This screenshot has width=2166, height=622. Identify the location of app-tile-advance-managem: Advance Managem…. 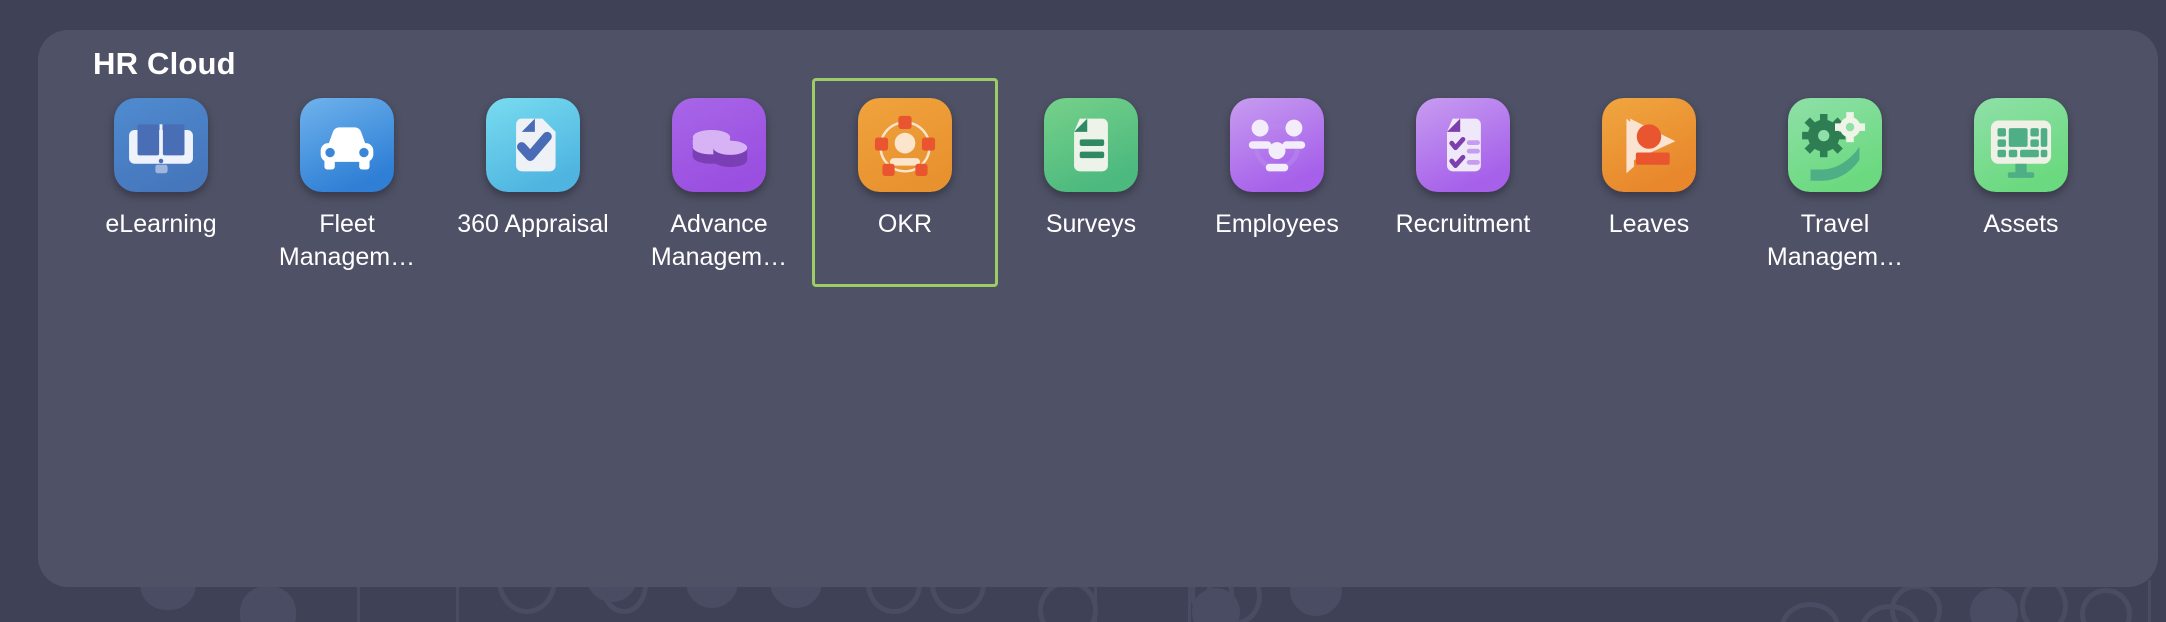
(719, 182).